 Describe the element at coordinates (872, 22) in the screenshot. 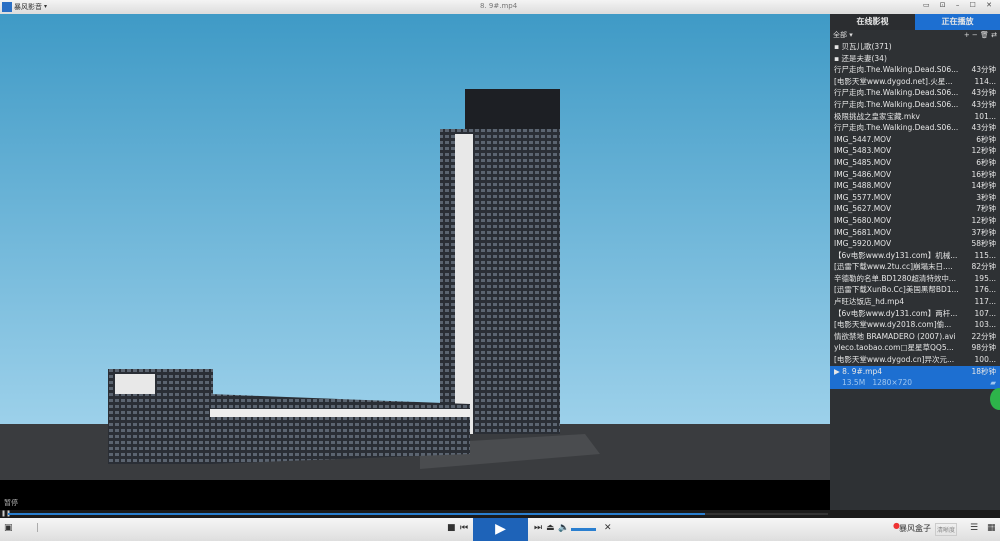

I see `tab-online-video: 在线影视` at that location.